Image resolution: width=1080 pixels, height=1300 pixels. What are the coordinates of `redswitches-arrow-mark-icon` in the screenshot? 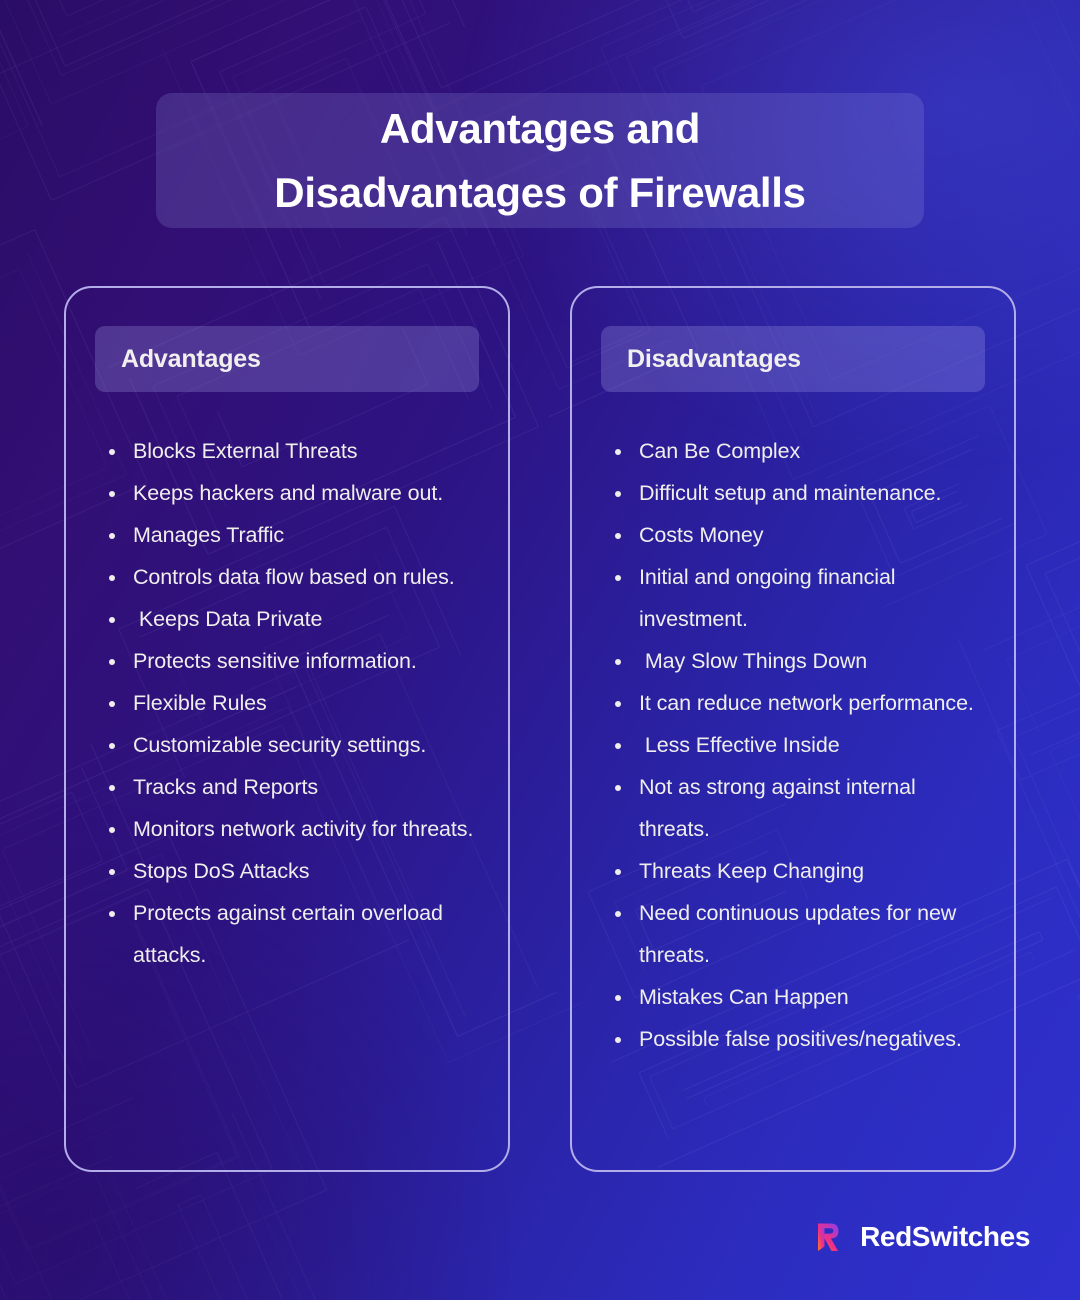 It's located at (828, 1237).